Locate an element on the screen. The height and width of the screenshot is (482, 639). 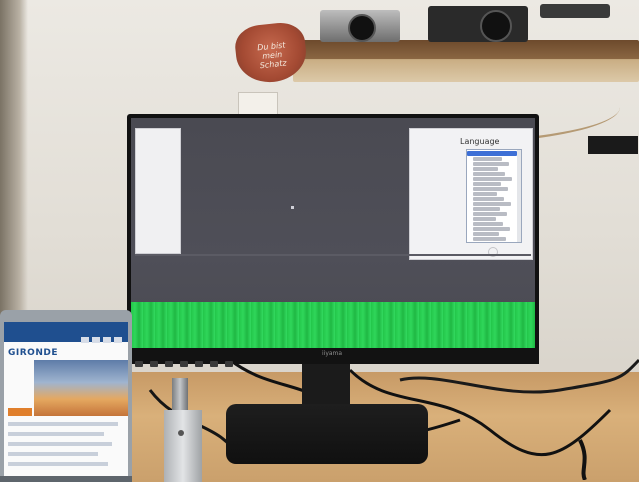
site-tab is located at coordinates (20, 412).